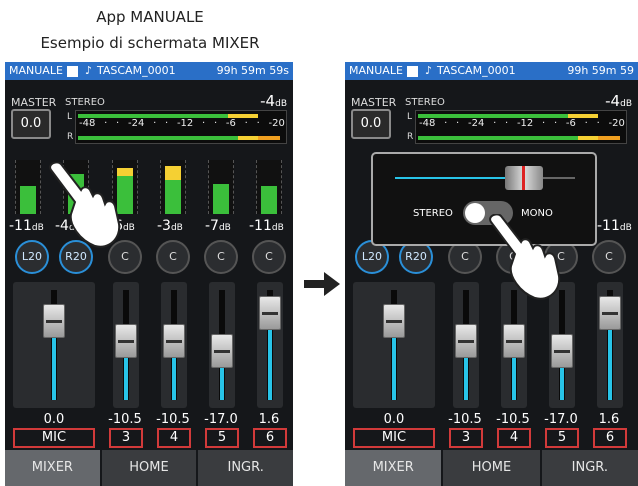  Describe the element at coordinates (252, 70) in the screenshot. I see `remaining-time: 99h 59m 59s` at that location.